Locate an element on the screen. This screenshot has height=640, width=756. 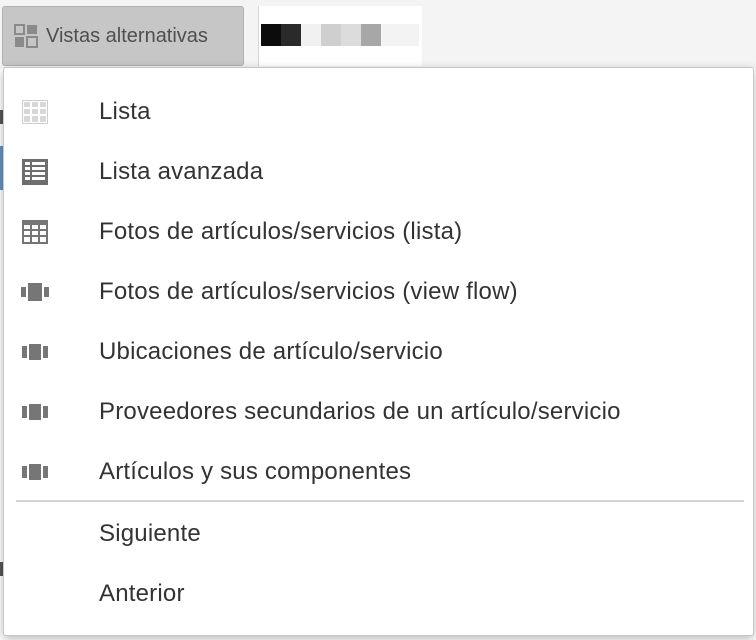
menu-item-anterior: Anterior is located at coordinates (378, 594).